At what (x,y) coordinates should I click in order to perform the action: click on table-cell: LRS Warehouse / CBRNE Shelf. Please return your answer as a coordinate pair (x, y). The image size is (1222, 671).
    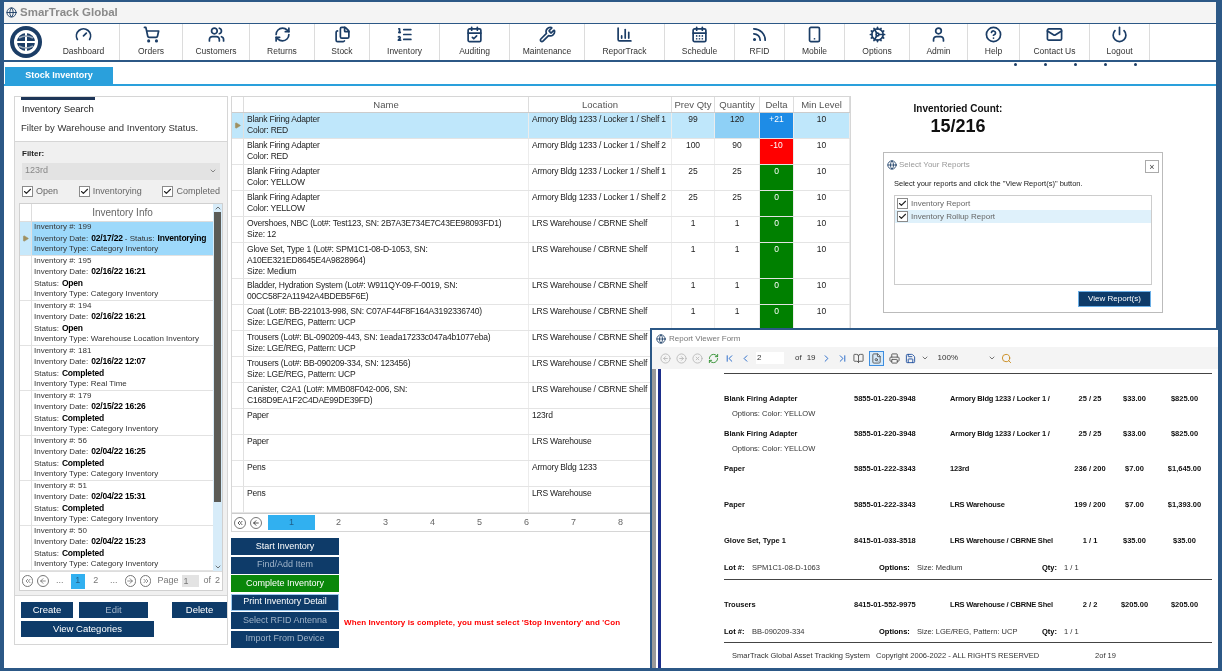
    Looking at the image, I should click on (600, 260).